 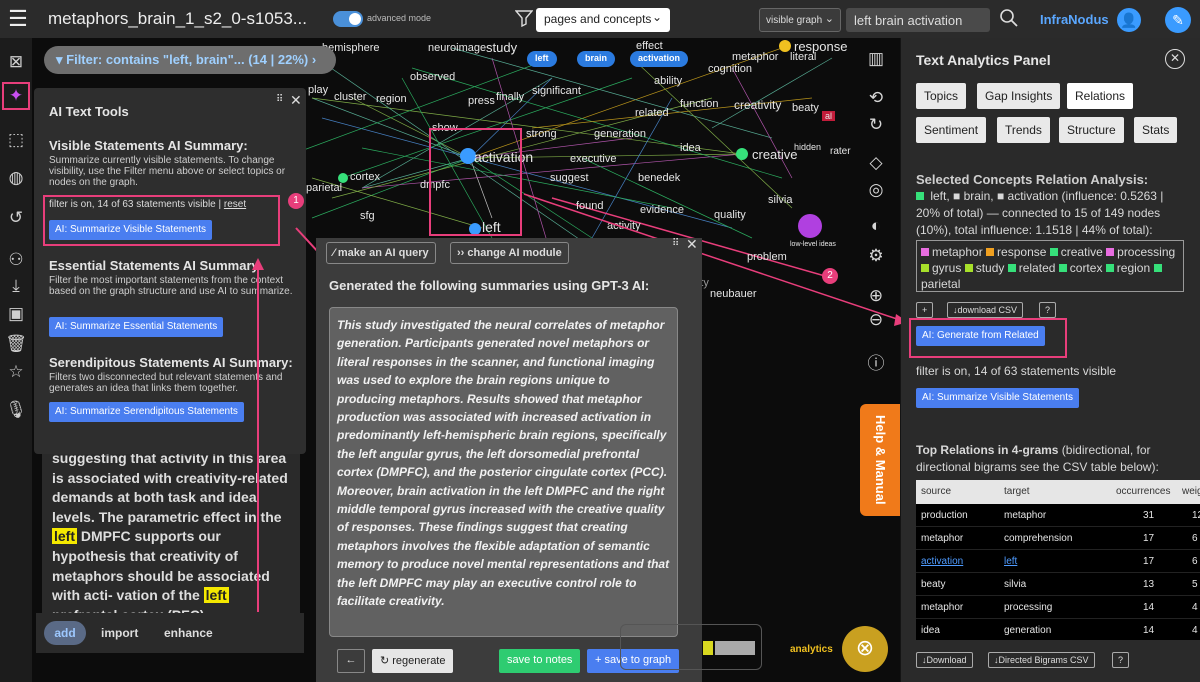 I want to click on concept-item: cortex, so click(x=1086, y=268).